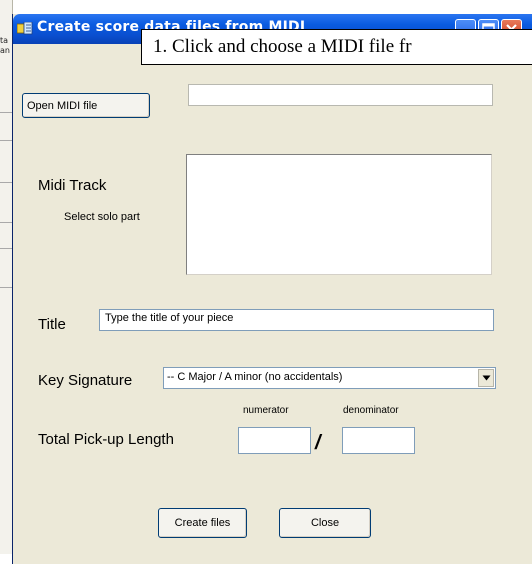  I want to click on key-signature-select: -- C Major / A minor (no accidentals), so click(329, 378).